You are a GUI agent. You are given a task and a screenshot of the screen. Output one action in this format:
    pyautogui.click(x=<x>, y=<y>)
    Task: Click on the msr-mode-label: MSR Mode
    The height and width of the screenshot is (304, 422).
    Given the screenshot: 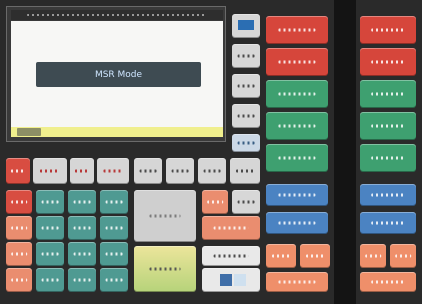 What is the action you would take?
    pyautogui.click(x=118, y=74)
    